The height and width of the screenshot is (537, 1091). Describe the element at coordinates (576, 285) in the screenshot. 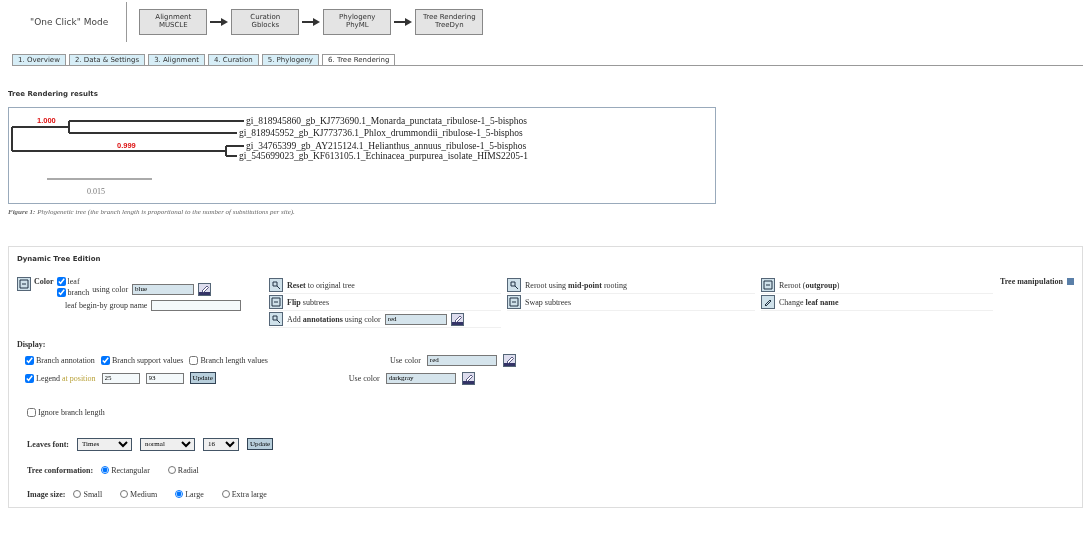

I see `action-label: Reroot using mid-point rooting` at that location.